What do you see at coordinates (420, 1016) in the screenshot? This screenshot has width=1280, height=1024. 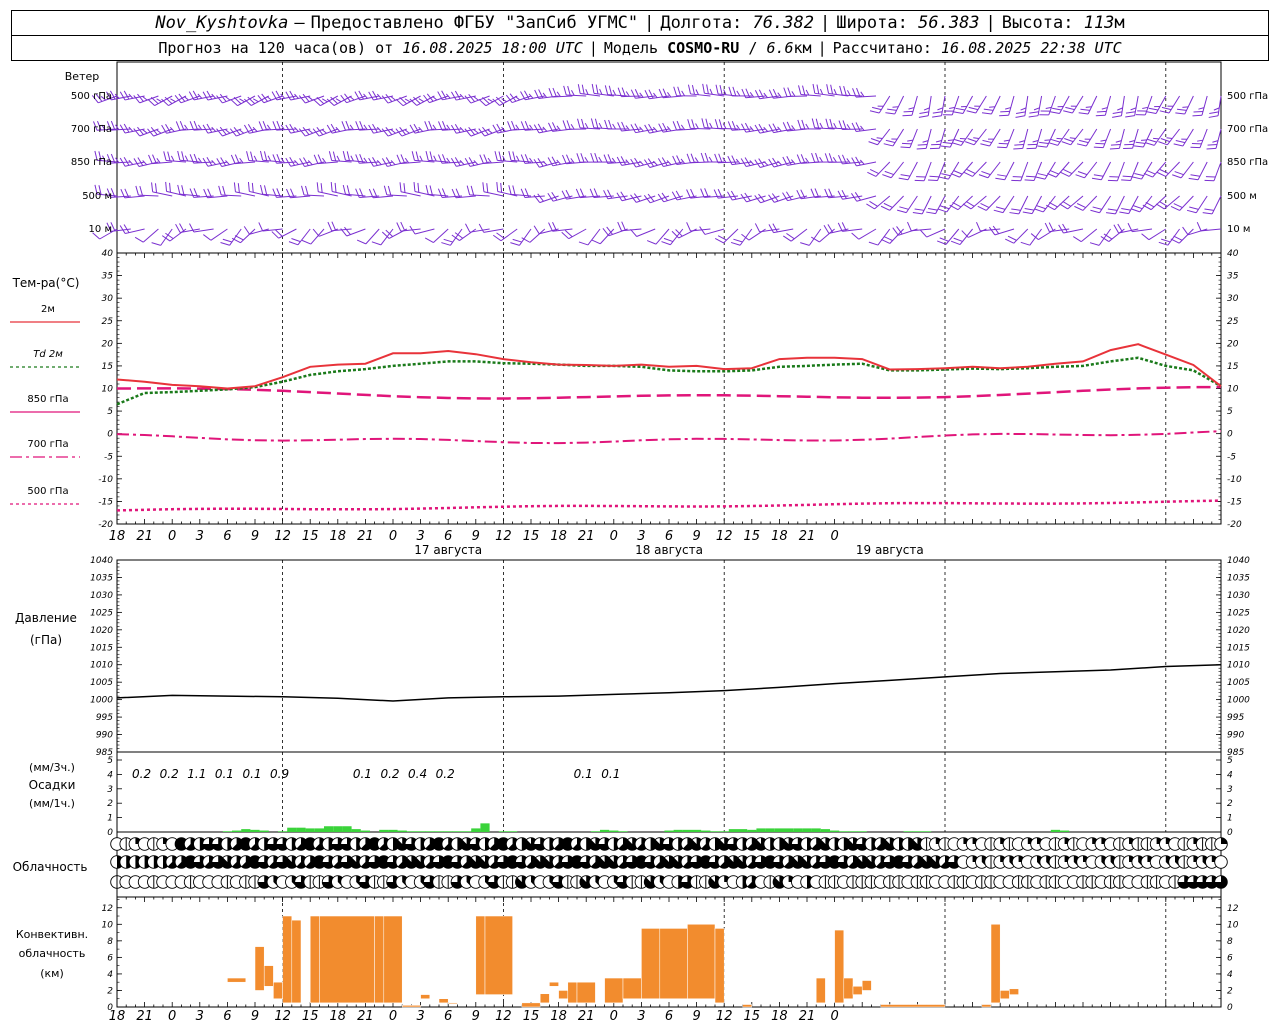 I see `time-axis-label: 3` at bounding box center [420, 1016].